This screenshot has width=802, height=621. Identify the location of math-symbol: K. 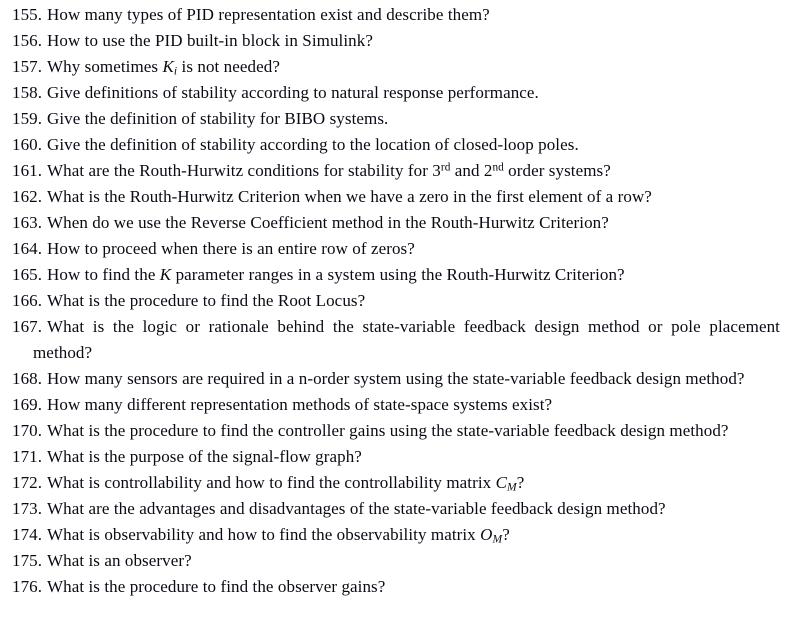
(165, 274).